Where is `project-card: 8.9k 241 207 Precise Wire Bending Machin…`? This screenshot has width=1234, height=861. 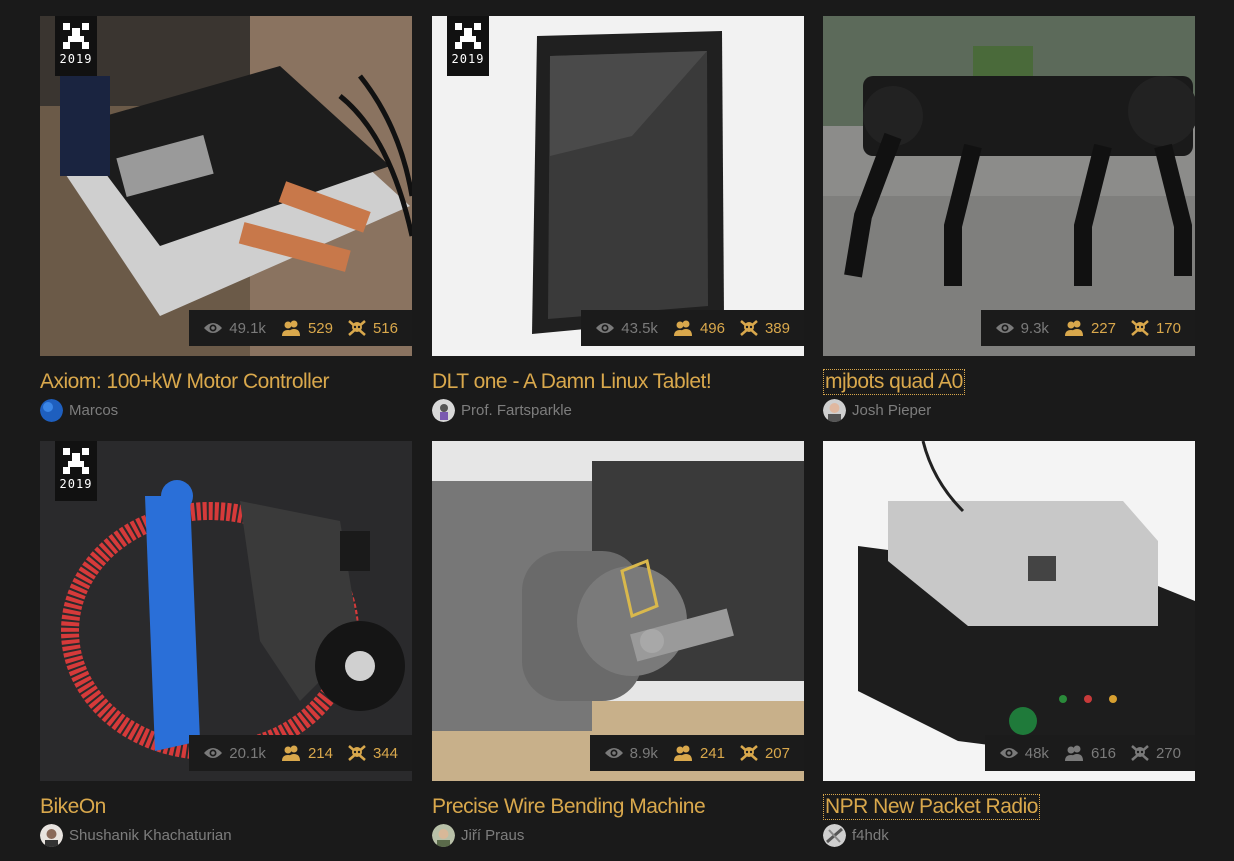 project-card: 8.9k 241 207 Precise Wire Bending Machin… is located at coordinates (618, 651).